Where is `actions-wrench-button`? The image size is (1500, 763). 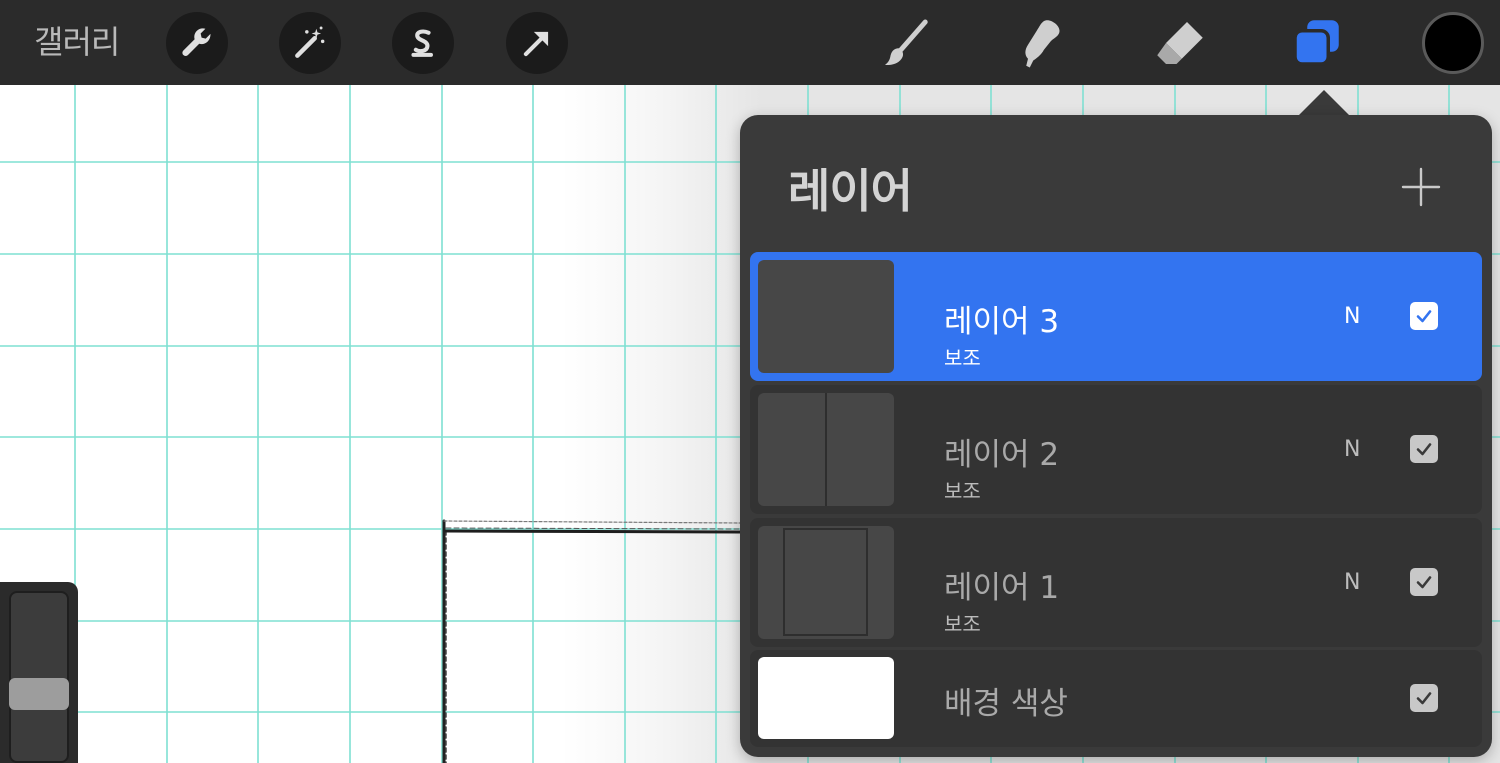
actions-wrench-button is located at coordinates (197, 43).